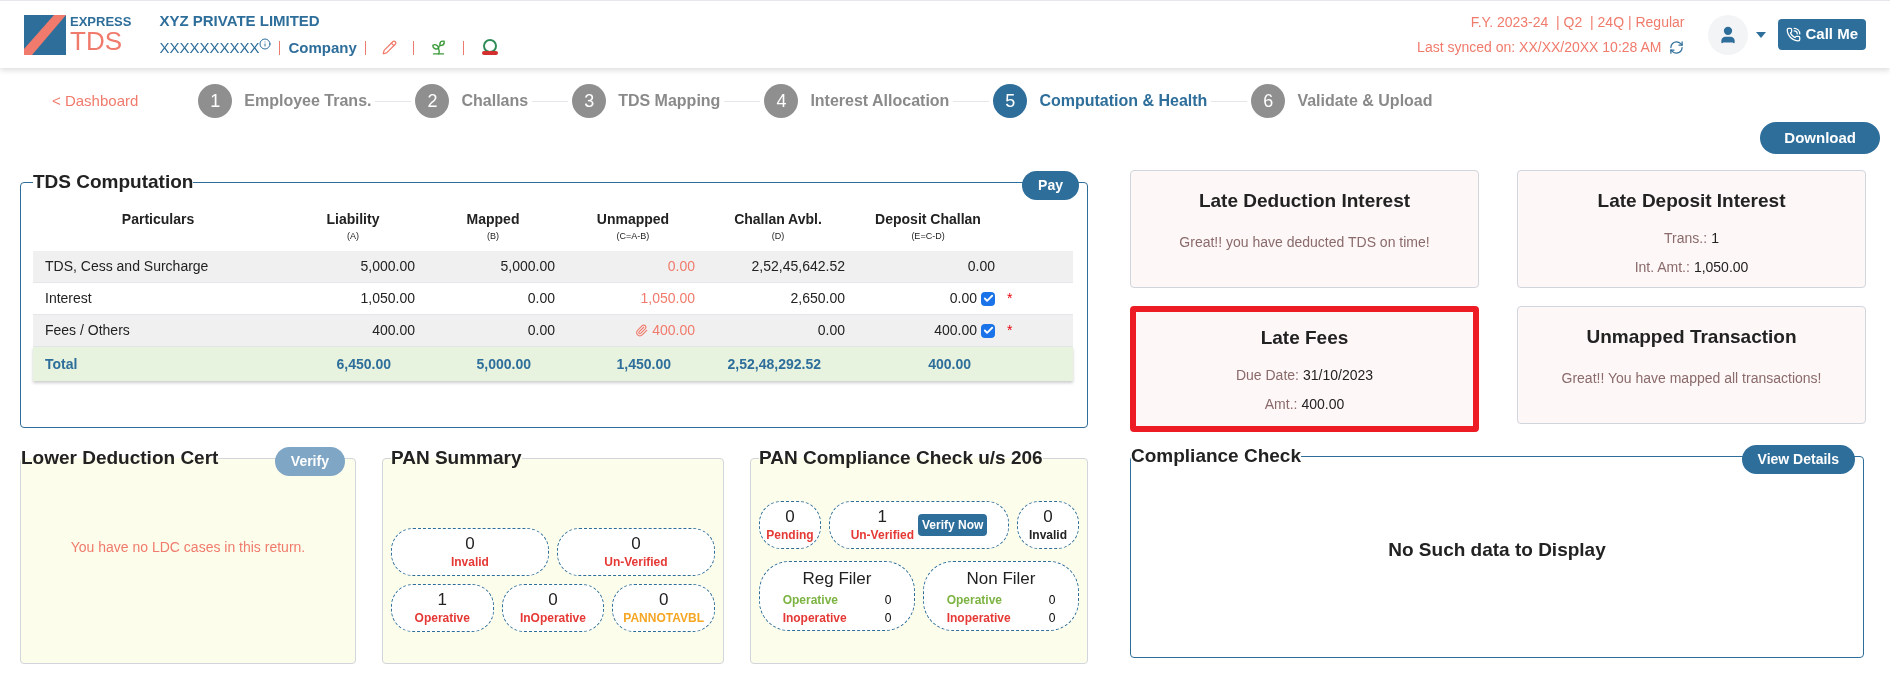  Describe the element at coordinates (240, 21) in the screenshot. I see `company-name: XYZ PRIVATE LIMITED` at that location.